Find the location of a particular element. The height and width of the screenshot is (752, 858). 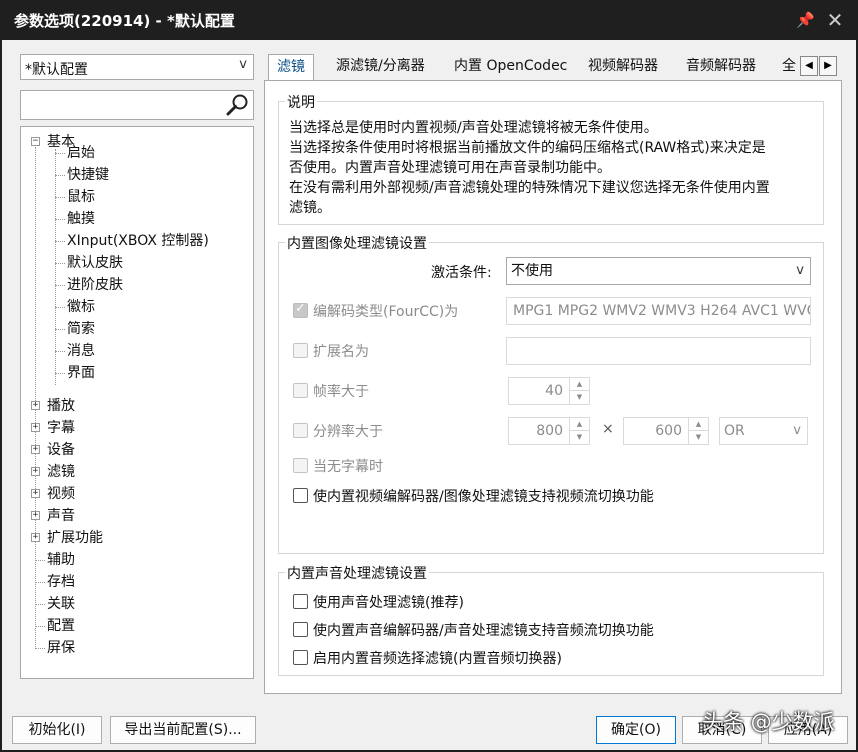

tree-item-subtitles: 字幕 is located at coordinates (61, 428).